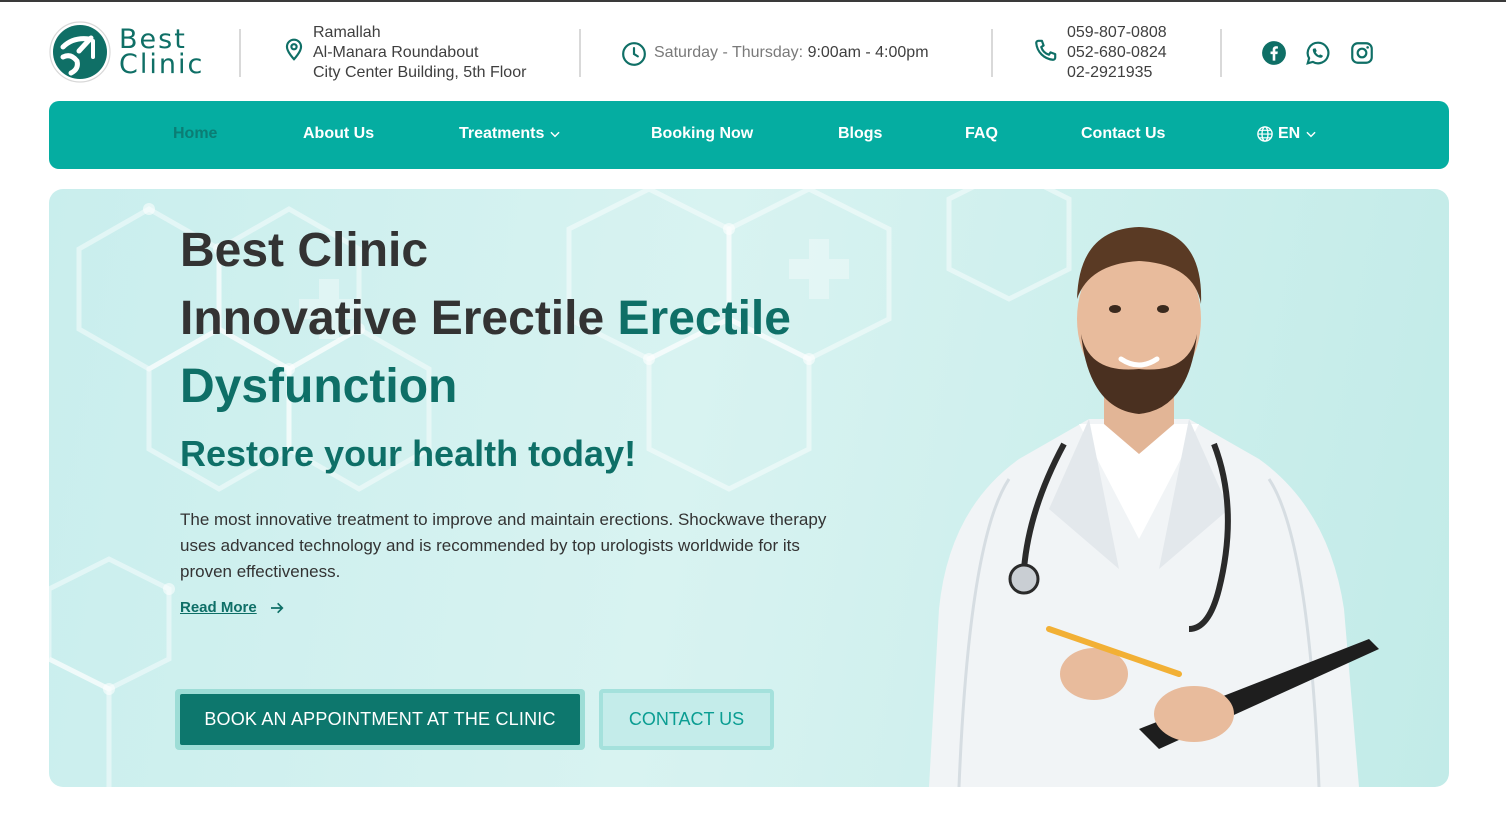  I want to click on whatsapp-icon, so click(1318, 53).